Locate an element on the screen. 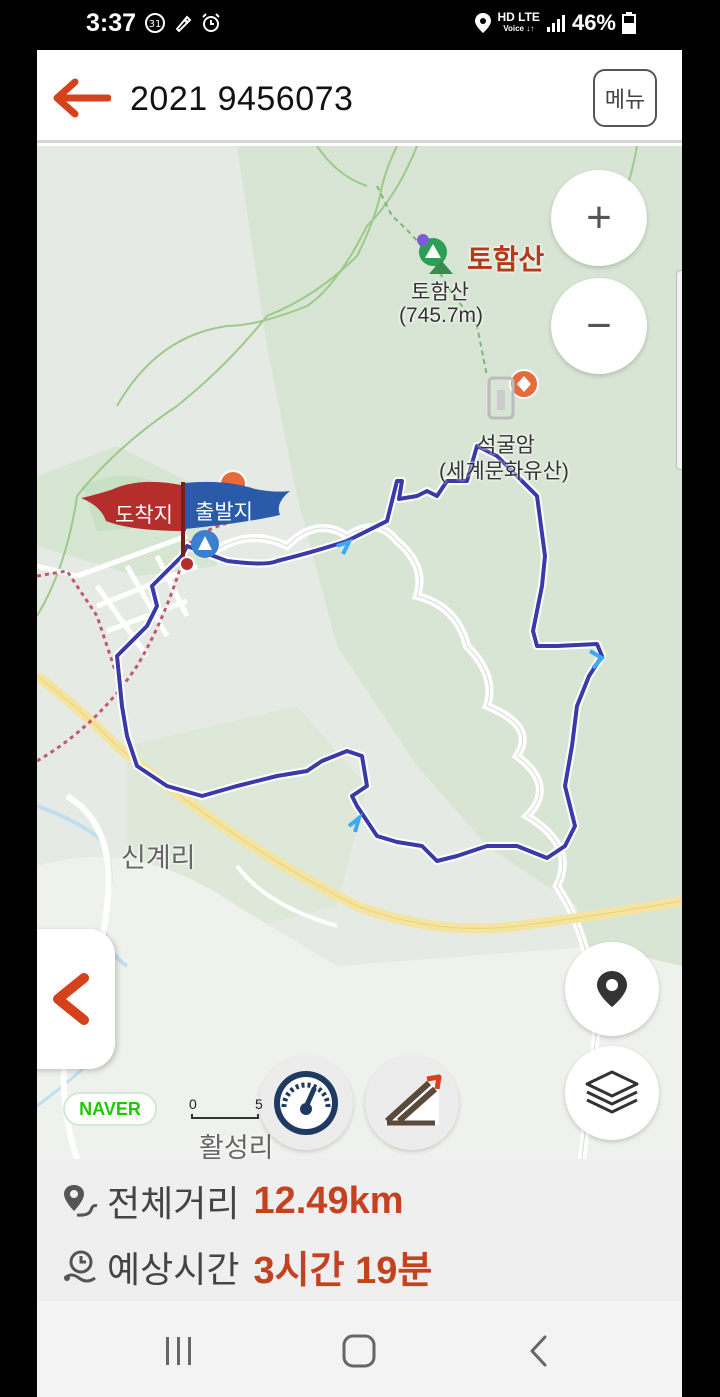 The width and height of the screenshot is (720, 1397). plus-icon: + is located at coordinates (599, 217).